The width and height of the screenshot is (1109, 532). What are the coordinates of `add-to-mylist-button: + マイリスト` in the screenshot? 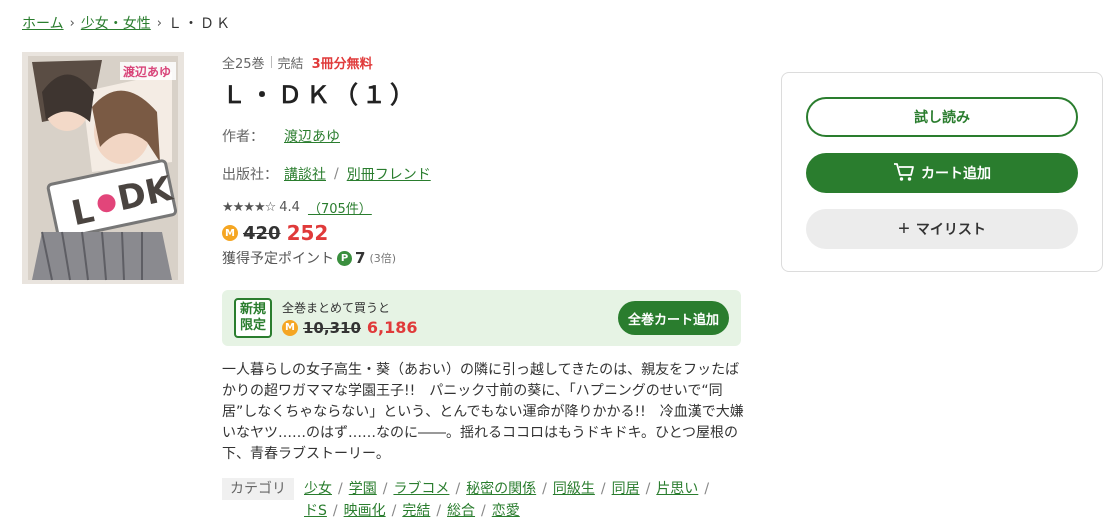 It's located at (942, 229).